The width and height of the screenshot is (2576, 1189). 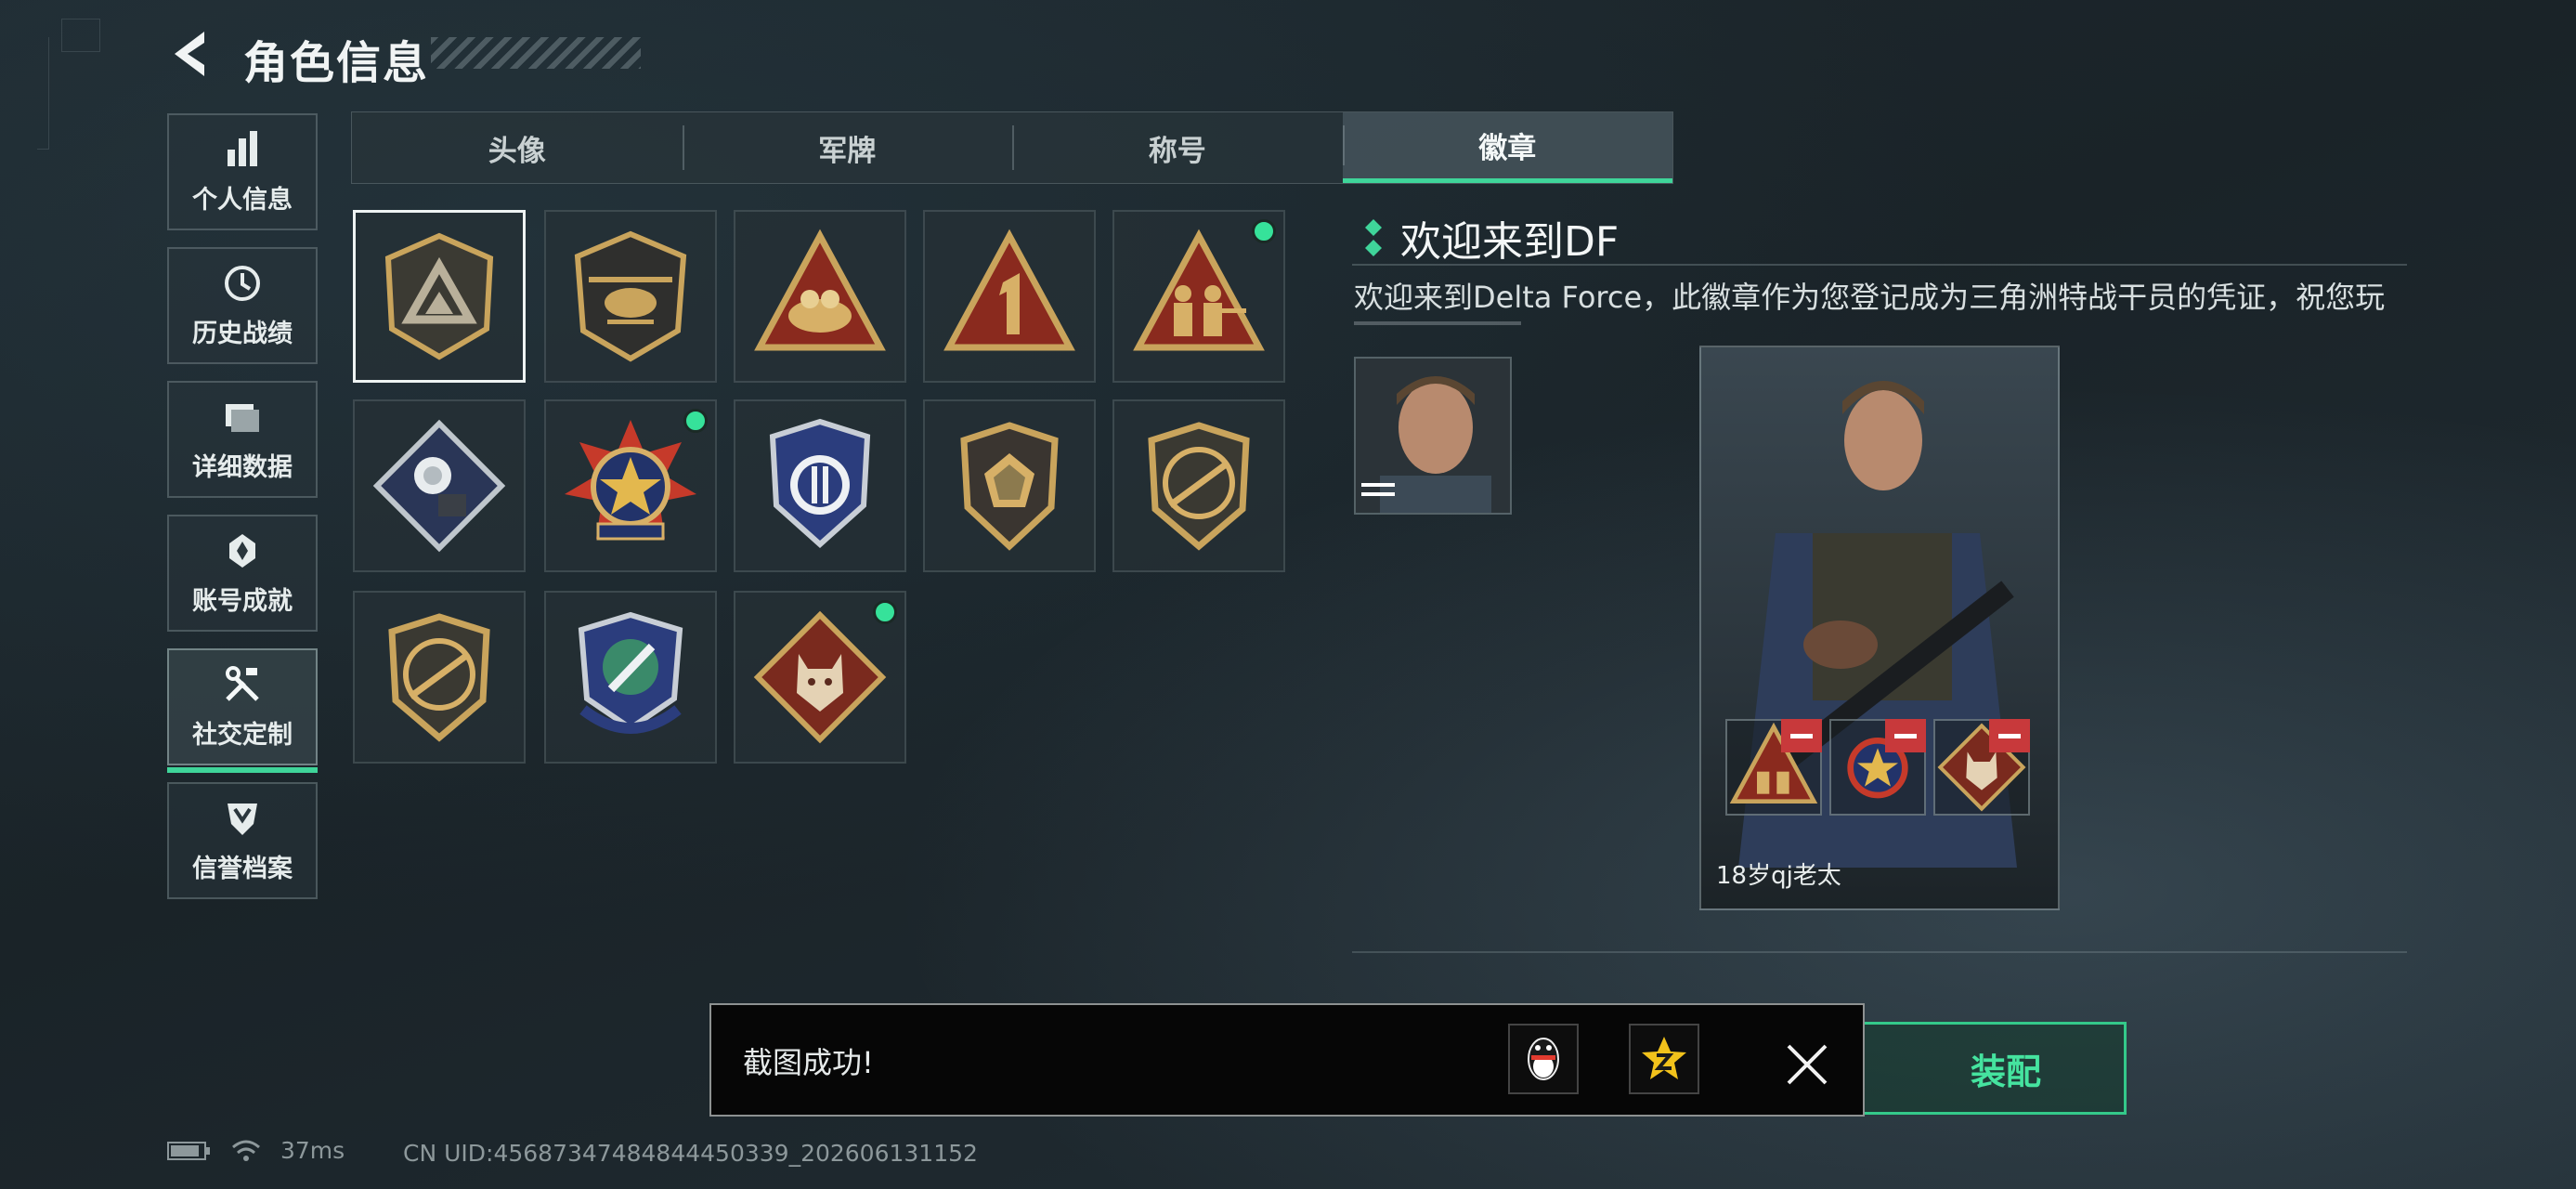 I want to click on nav-item-personal-info: 个人信息, so click(x=243, y=172).